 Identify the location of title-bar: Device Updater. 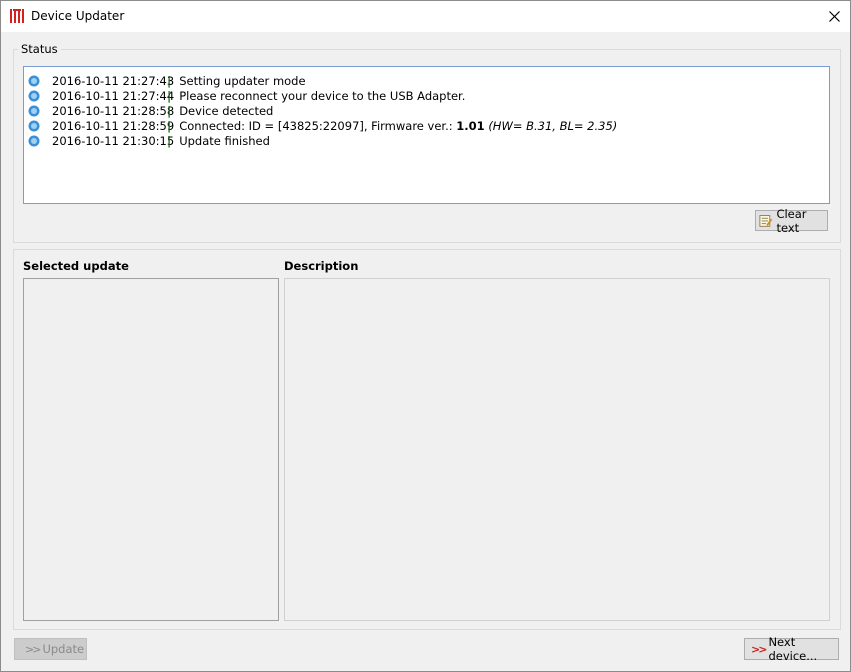
(425, 16).